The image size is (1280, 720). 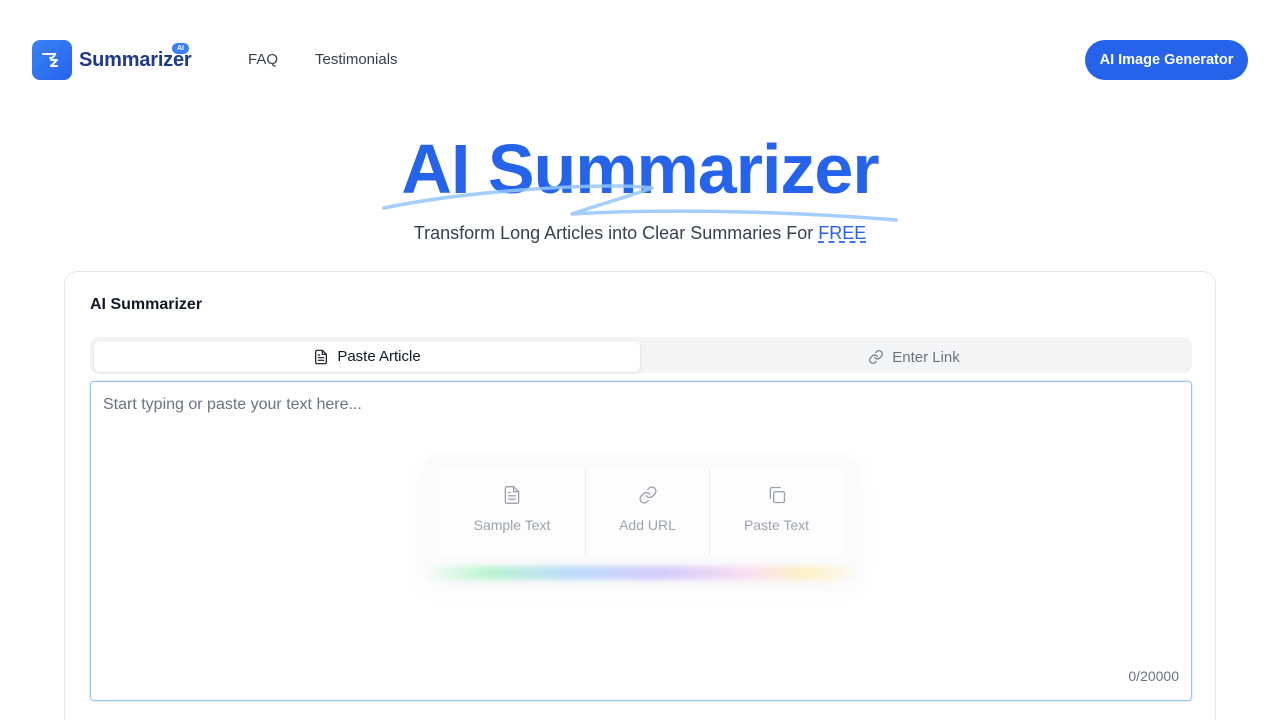 What do you see at coordinates (842, 233) in the screenshot?
I see `free-highlight: FREE` at bounding box center [842, 233].